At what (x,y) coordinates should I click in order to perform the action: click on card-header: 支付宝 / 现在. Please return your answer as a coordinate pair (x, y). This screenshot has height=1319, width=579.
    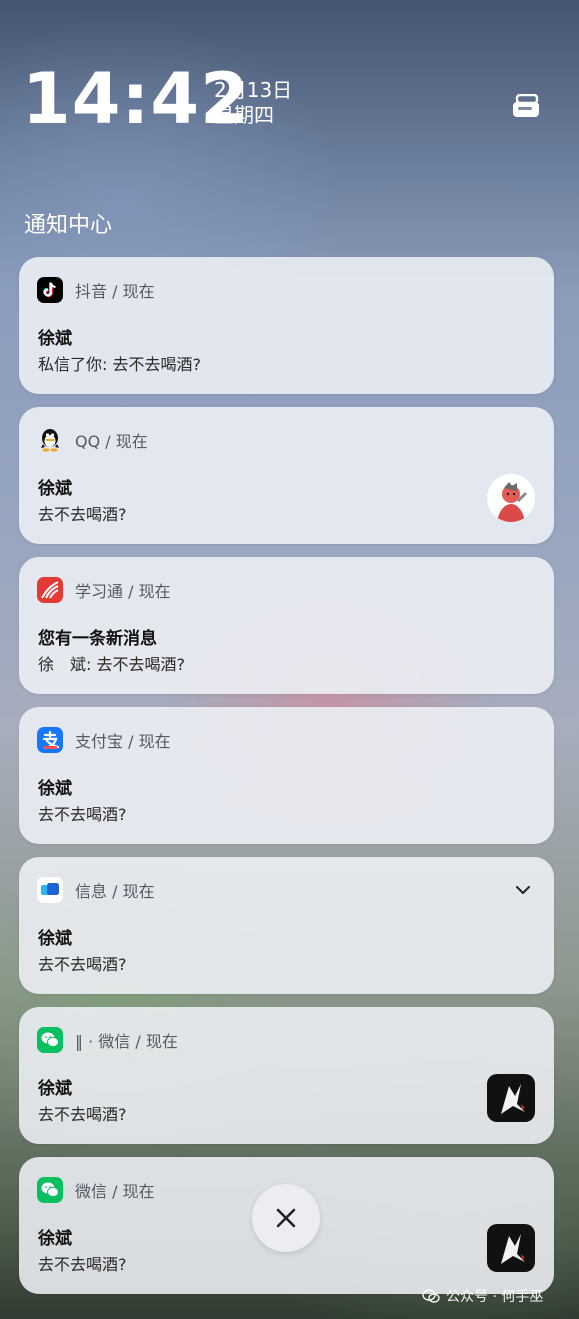
    Looking at the image, I should click on (104, 740).